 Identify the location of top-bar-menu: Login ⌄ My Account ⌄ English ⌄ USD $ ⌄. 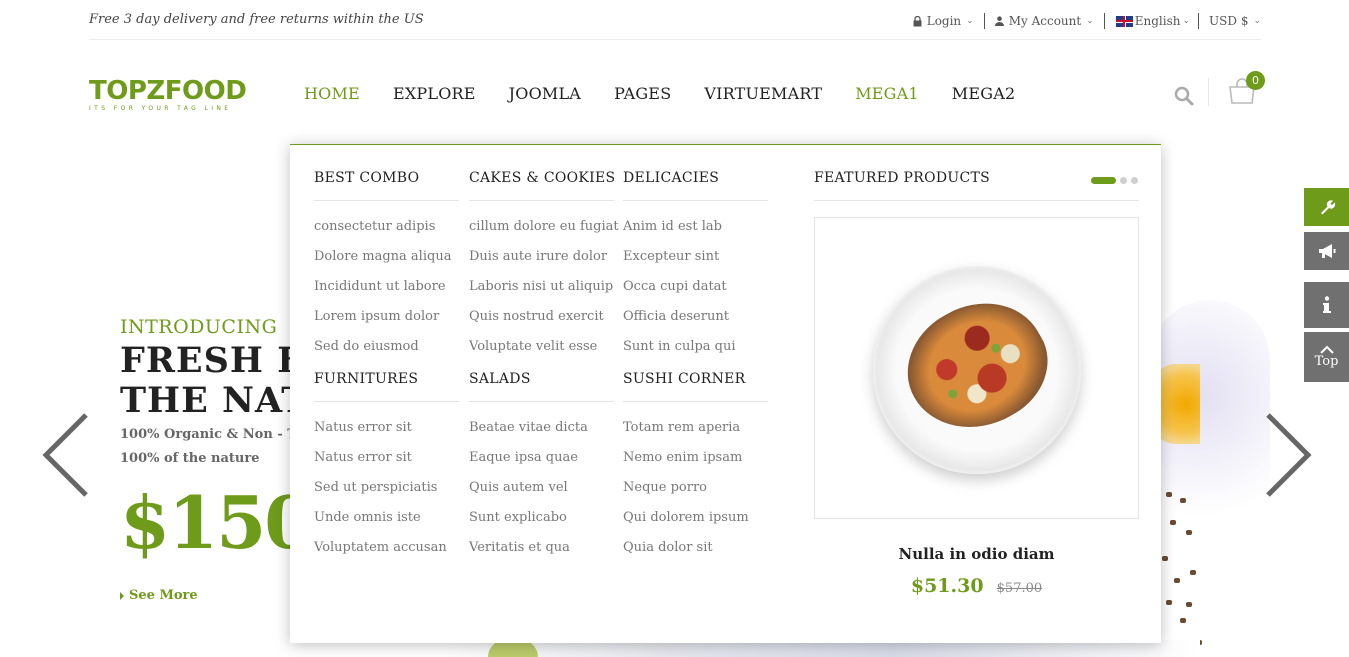
(1082, 21).